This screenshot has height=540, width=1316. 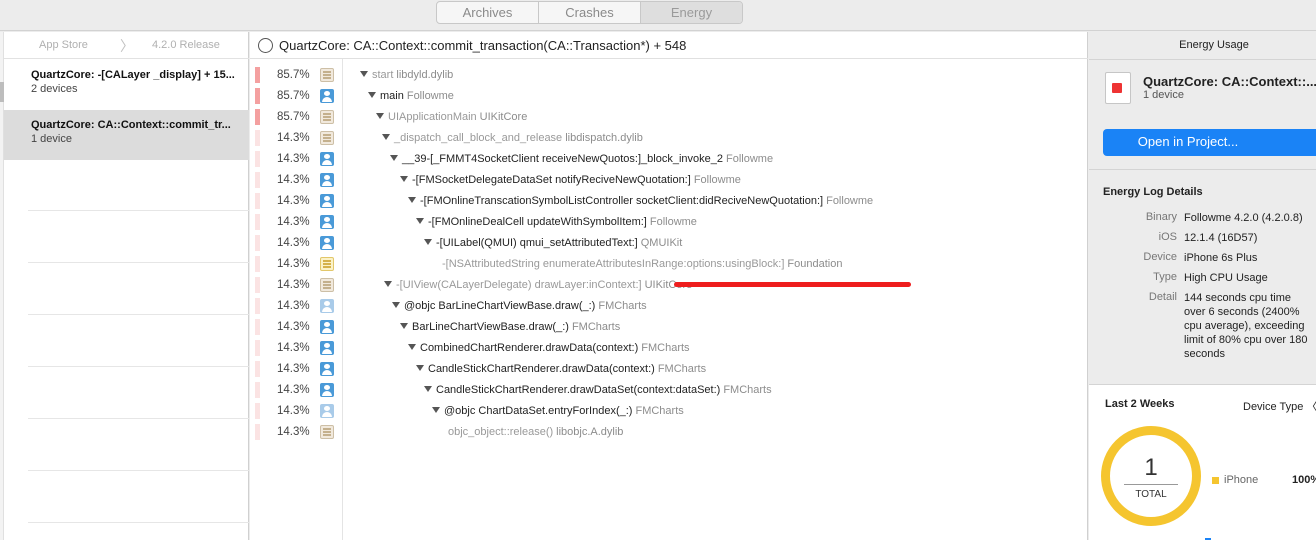 What do you see at coordinates (691, 12) in the screenshot?
I see `tab-energy: Energy` at bounding box center [691, 12].